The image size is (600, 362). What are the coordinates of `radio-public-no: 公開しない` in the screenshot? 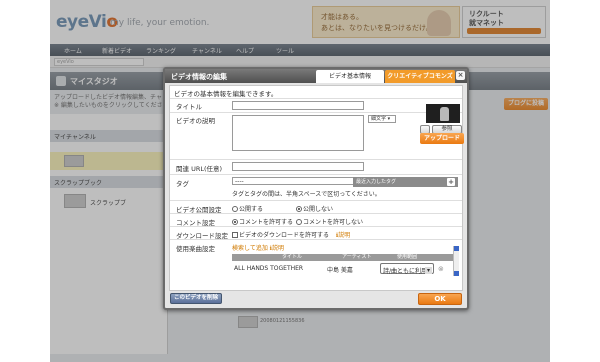 It's located at (314, 208).